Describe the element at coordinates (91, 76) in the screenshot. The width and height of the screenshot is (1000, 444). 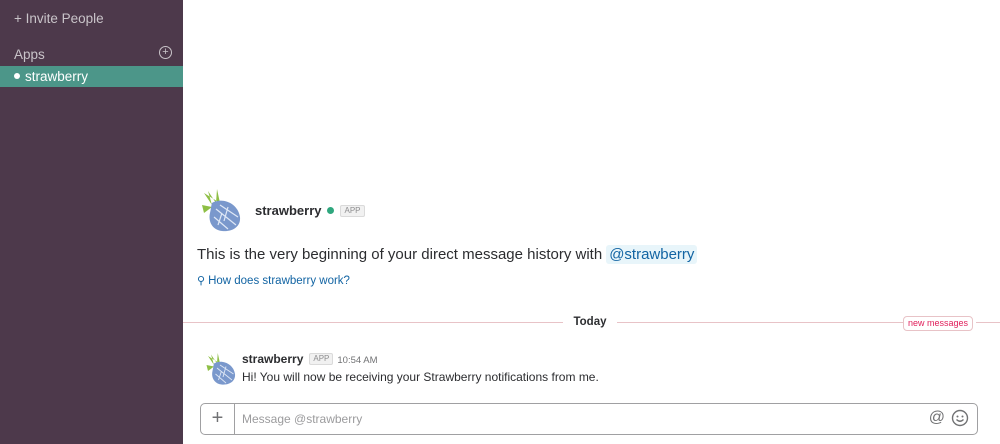
I see `sidebar-item-strawberry: strawberry` at that location.